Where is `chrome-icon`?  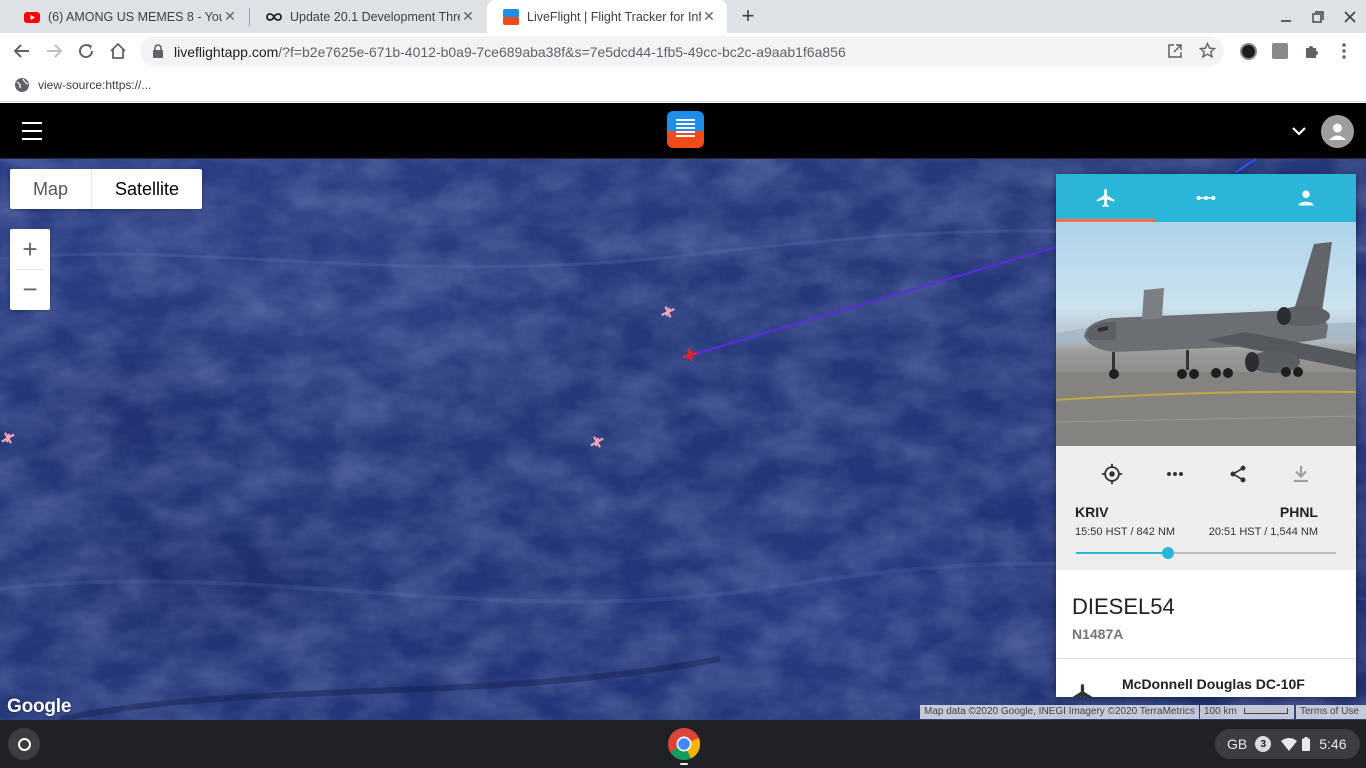
chrome-icon is located at coordinates (684, 744).